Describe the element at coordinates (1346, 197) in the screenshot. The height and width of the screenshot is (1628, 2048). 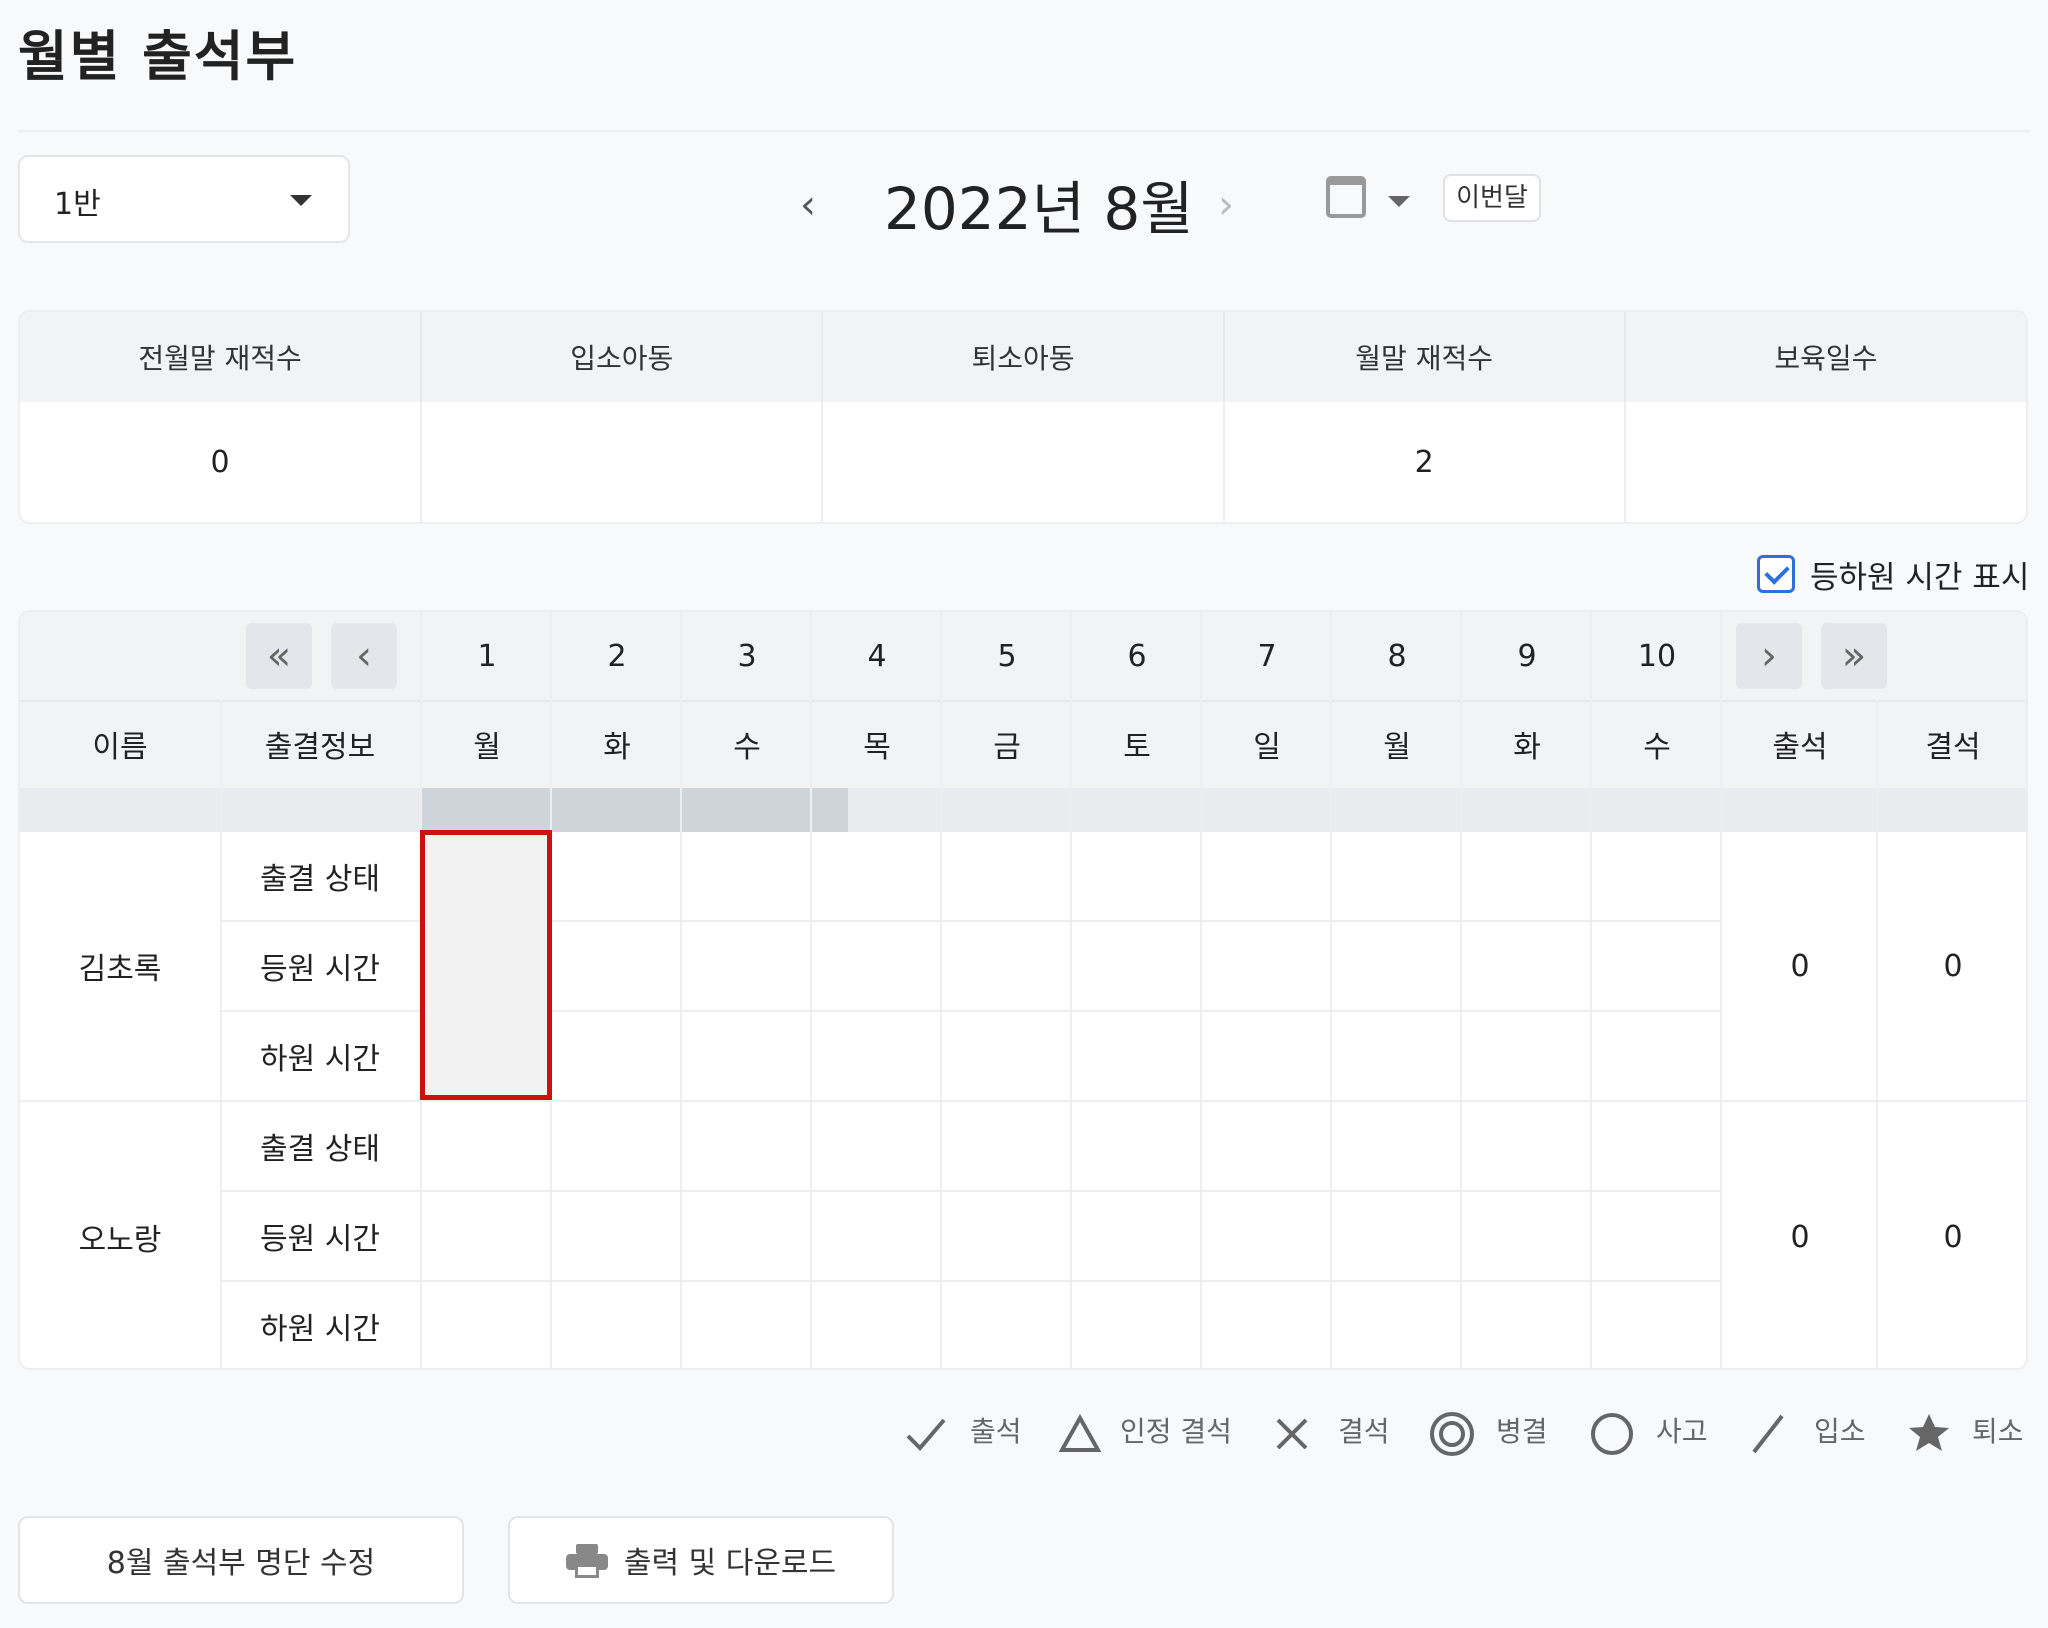
I see `calendar-icon` at that location.